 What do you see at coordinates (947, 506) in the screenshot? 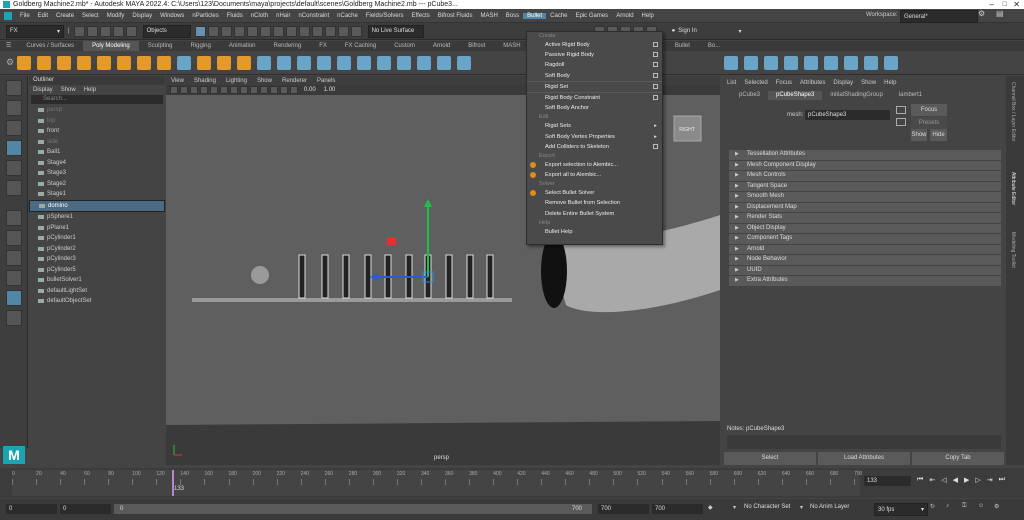
I see `sound-icon: ♪` at bounding box center [947, 506].